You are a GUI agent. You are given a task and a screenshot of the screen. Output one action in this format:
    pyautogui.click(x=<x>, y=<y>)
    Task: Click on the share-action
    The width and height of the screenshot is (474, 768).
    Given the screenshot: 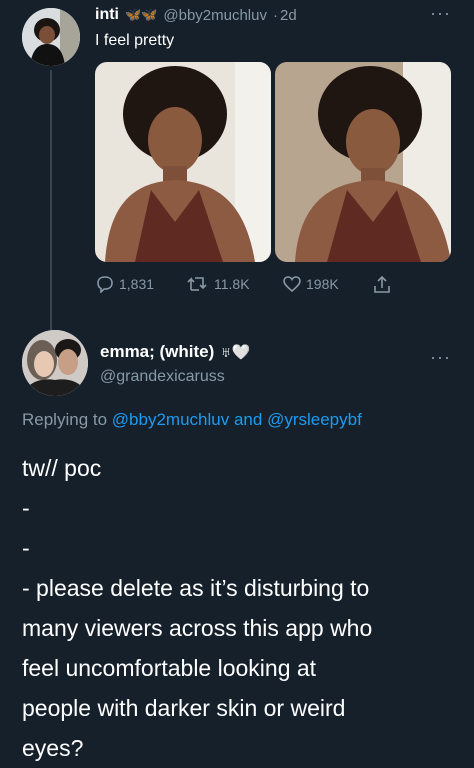 What is the action you would take?
    pyautogui.click(x=382, y=285)
    